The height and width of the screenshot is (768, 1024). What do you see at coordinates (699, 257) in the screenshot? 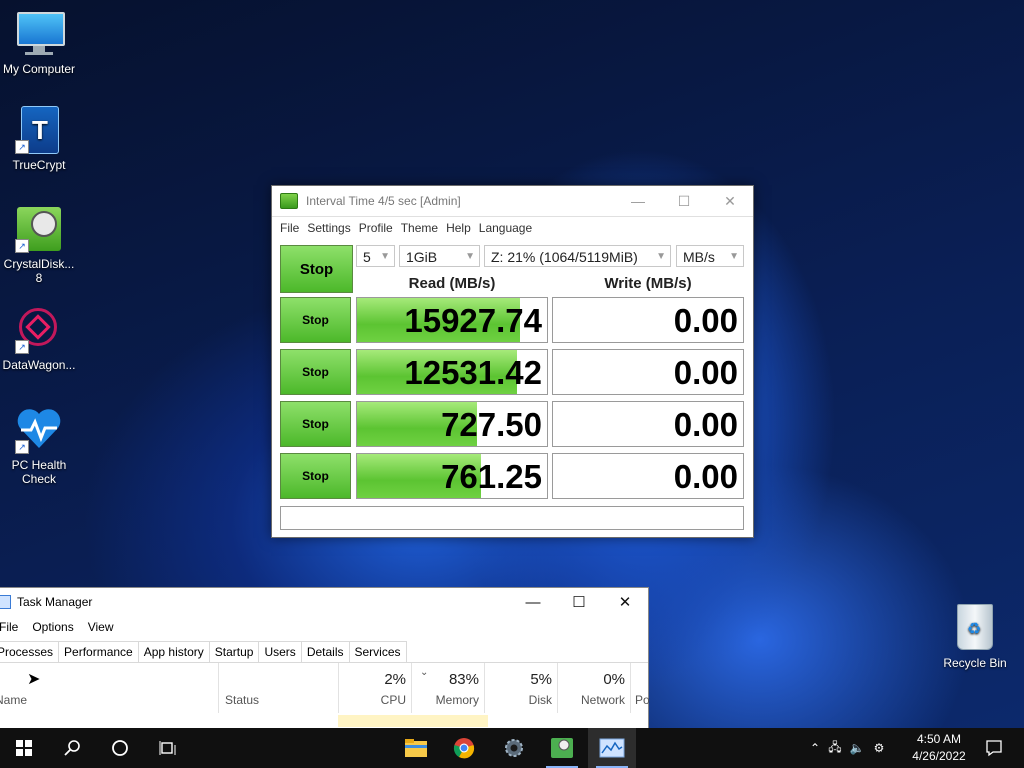
I see `unit-value: MB/s` at bounding box center [699, 257].